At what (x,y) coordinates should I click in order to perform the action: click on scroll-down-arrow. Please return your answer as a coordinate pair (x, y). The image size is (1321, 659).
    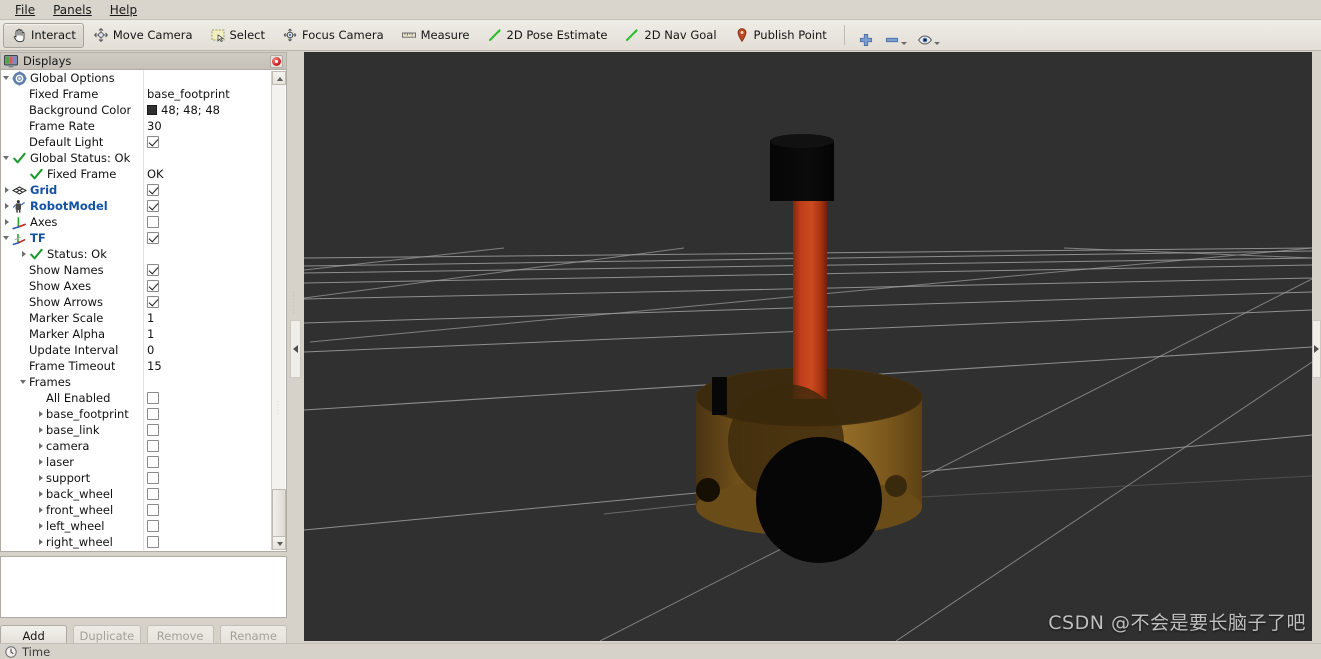
    Looking at the image, I should click on (279, 543).